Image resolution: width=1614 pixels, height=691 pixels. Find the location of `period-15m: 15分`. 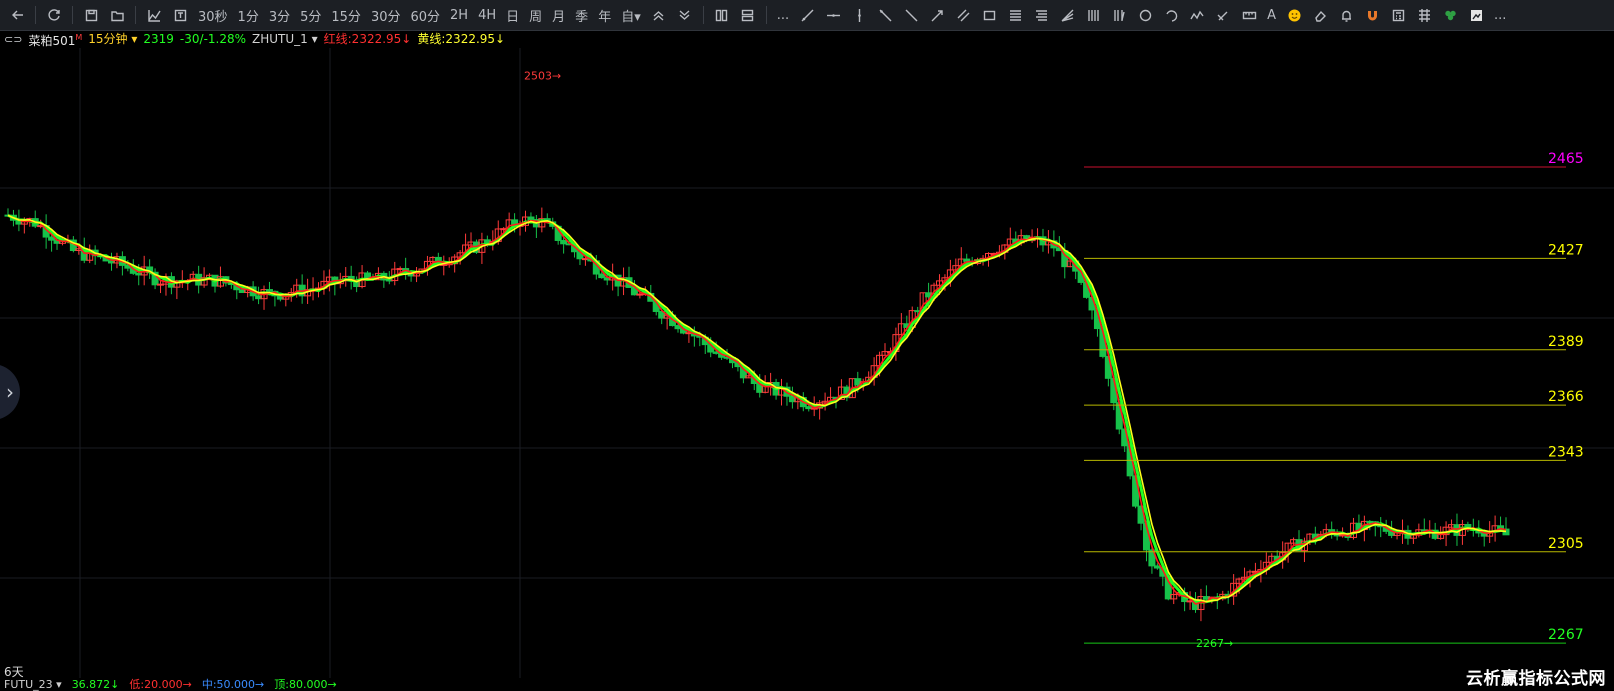

period-15m: 15分 is located at coordinates (346, 15).